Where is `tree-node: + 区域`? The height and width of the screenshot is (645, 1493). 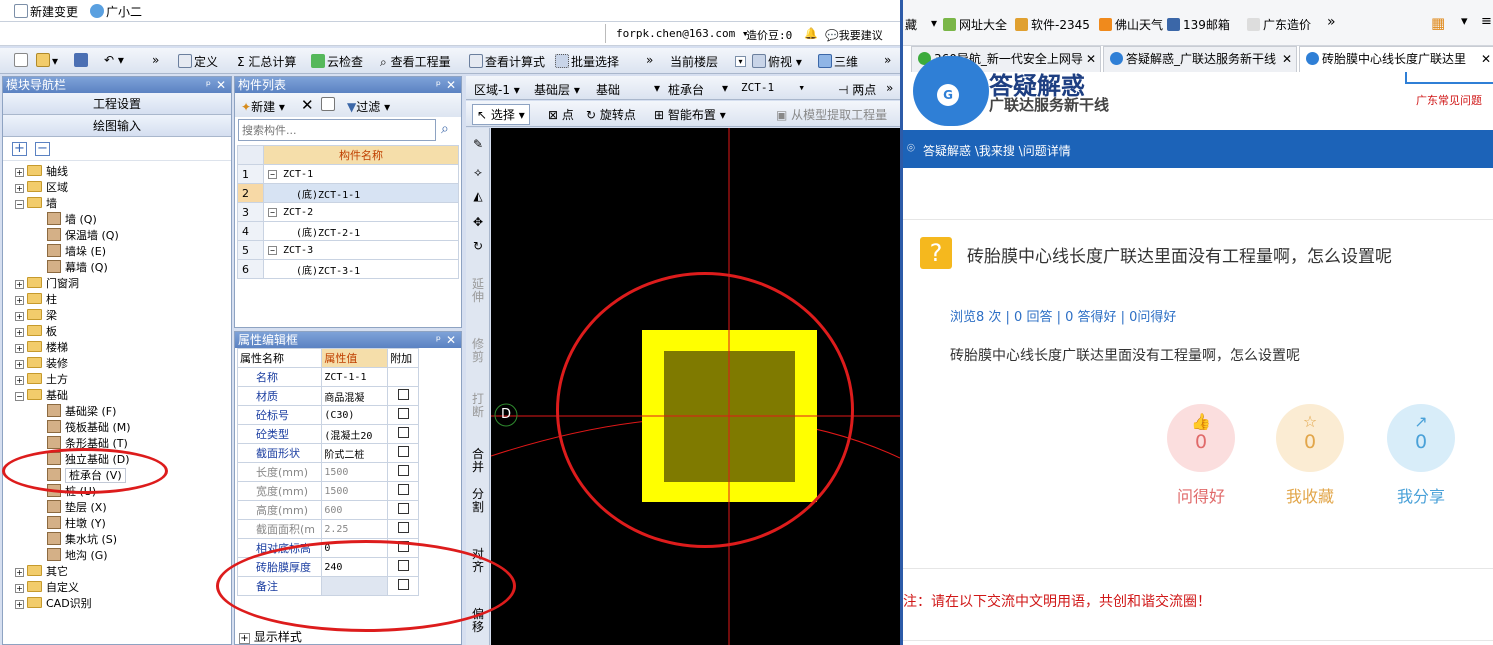 tree-node: + 区域 is located at coordinates (41, 187).